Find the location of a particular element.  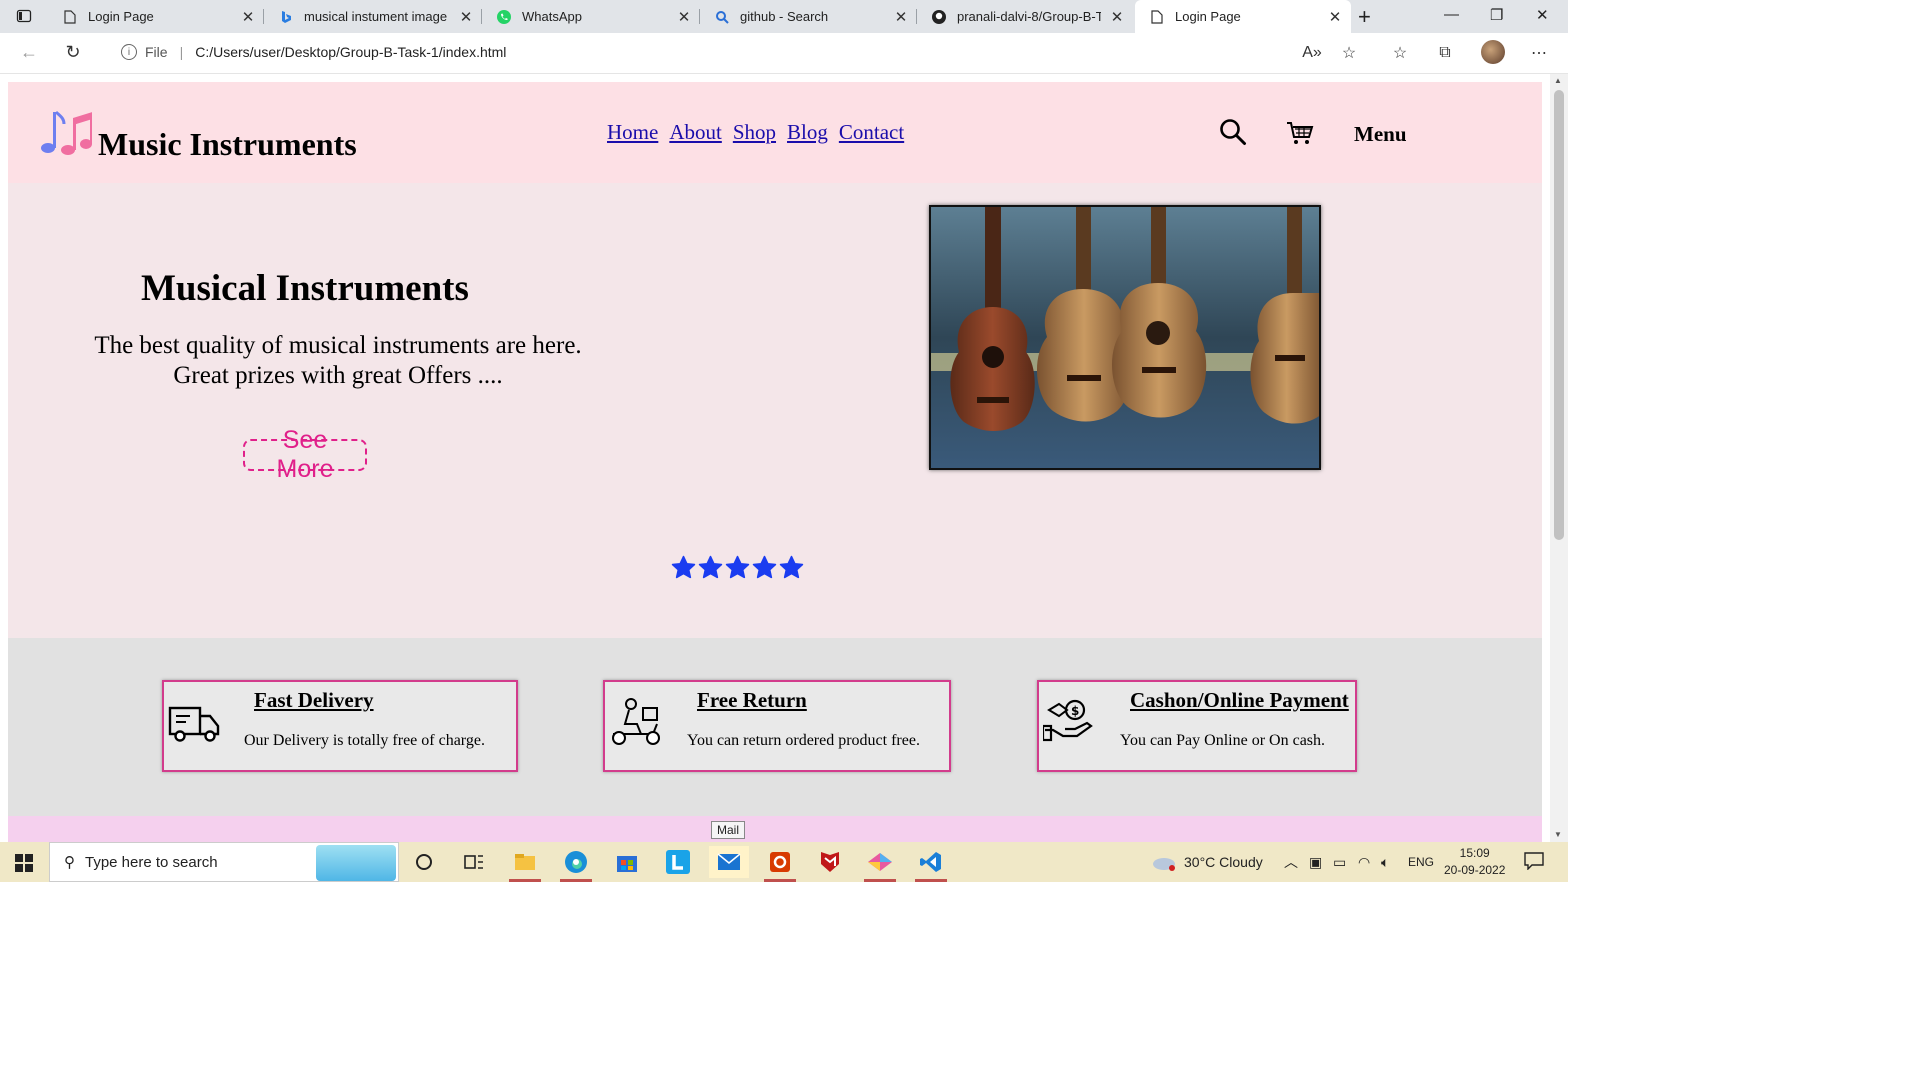

cloudy-weather-icon is located at coordinates (1164, 864).